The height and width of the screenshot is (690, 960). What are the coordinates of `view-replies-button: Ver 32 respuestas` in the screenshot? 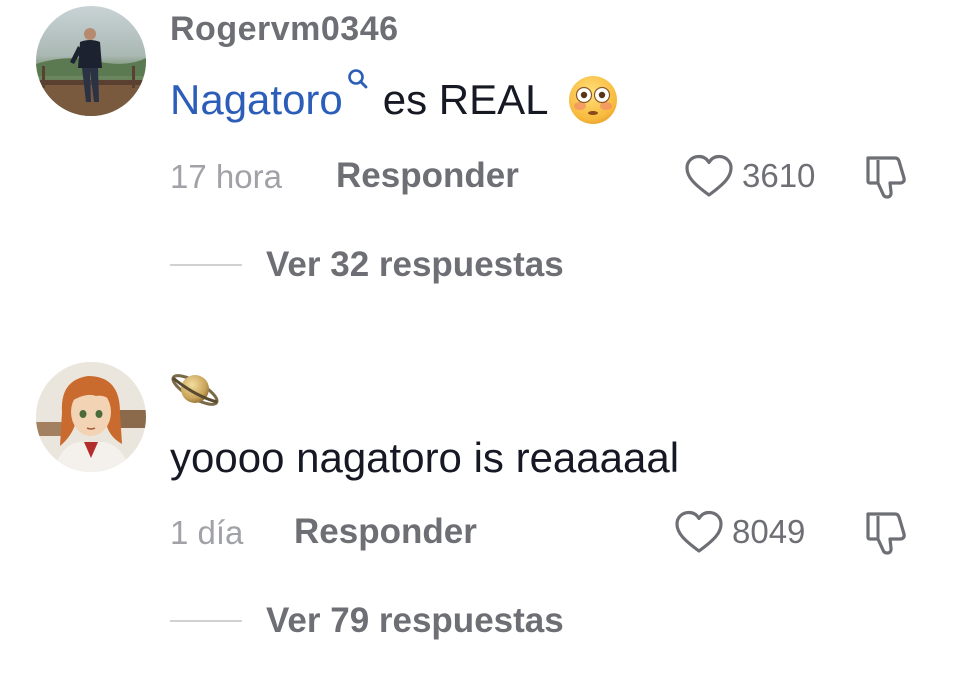 It's located at (367, 265).